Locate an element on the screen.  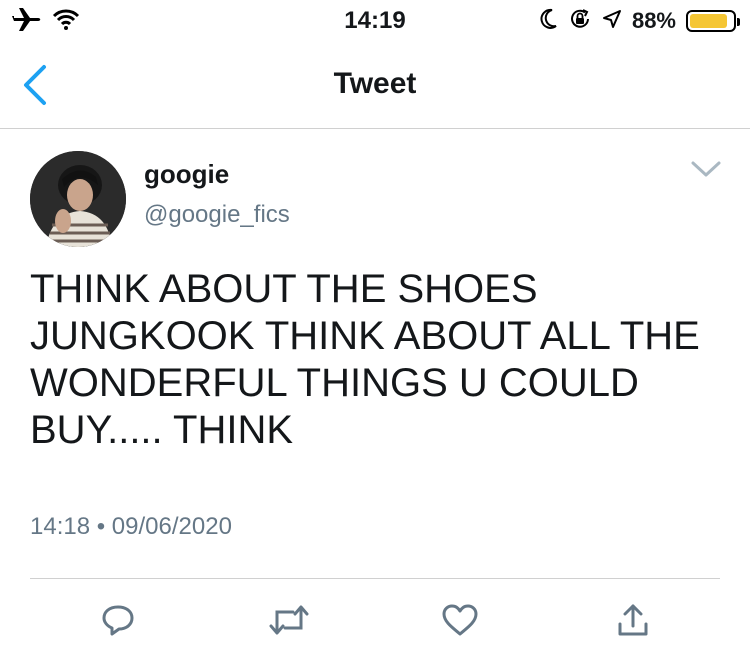
status-bar: 14:19 88% is located at coordinates (375, 21).